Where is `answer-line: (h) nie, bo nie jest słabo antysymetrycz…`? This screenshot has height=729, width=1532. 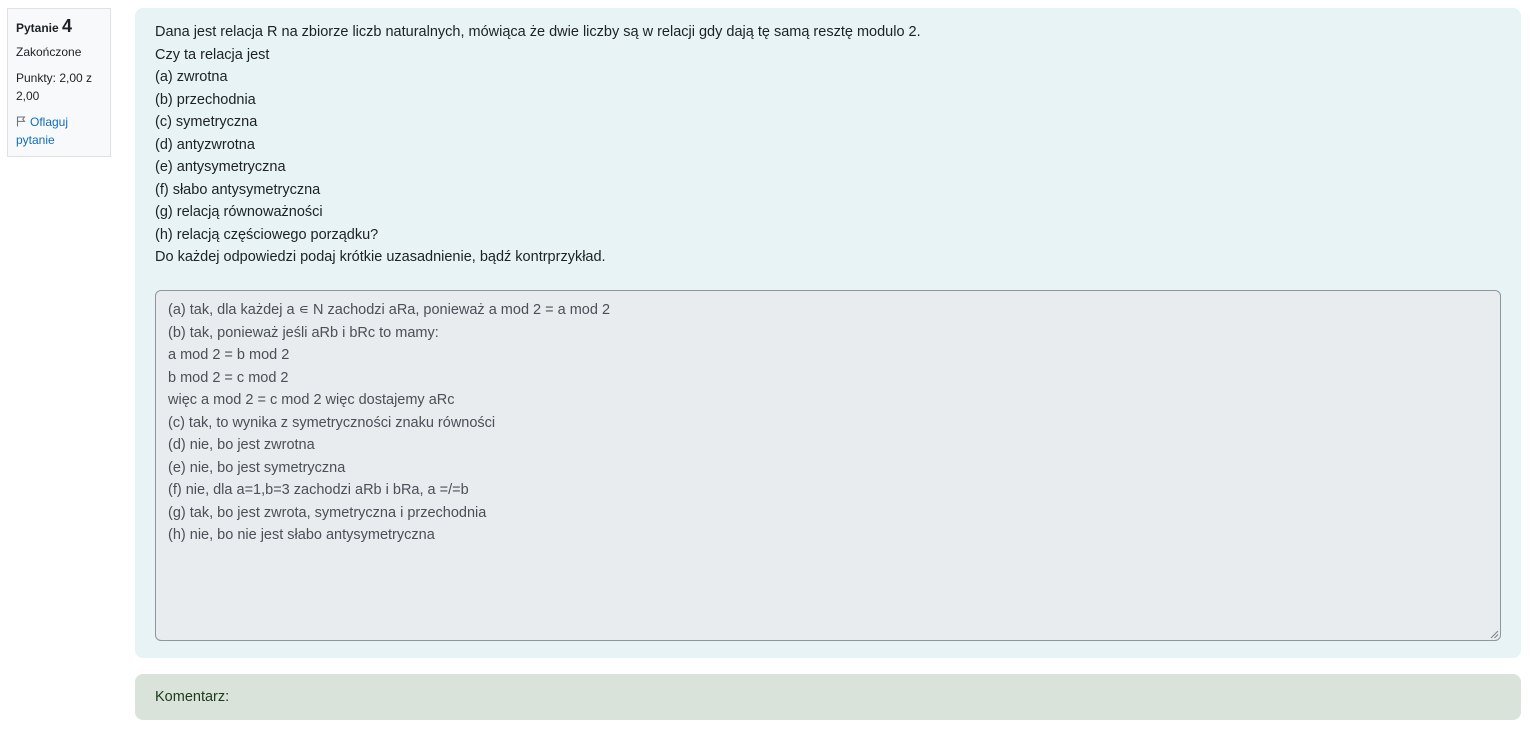 answer-line: (h) nie, bo nie jest słabo antysymetrycz… is located at coordinates (301, 535).